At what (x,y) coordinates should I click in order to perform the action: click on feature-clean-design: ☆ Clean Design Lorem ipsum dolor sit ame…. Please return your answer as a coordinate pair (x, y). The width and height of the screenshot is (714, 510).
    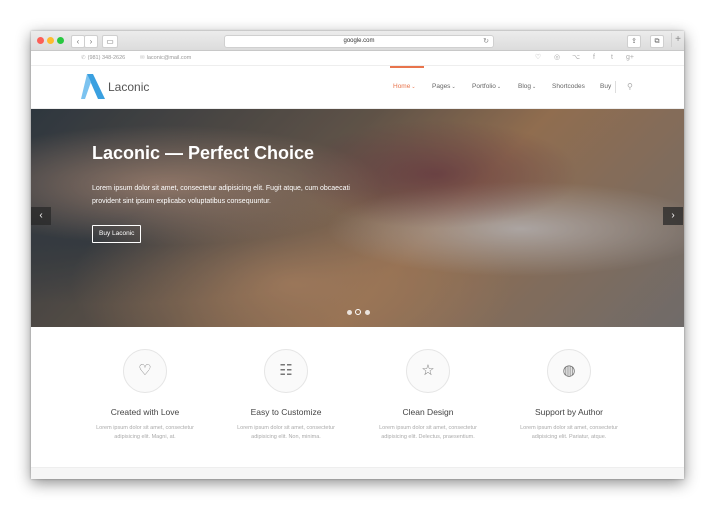
    Looking at the image, I should click on (428, 395).